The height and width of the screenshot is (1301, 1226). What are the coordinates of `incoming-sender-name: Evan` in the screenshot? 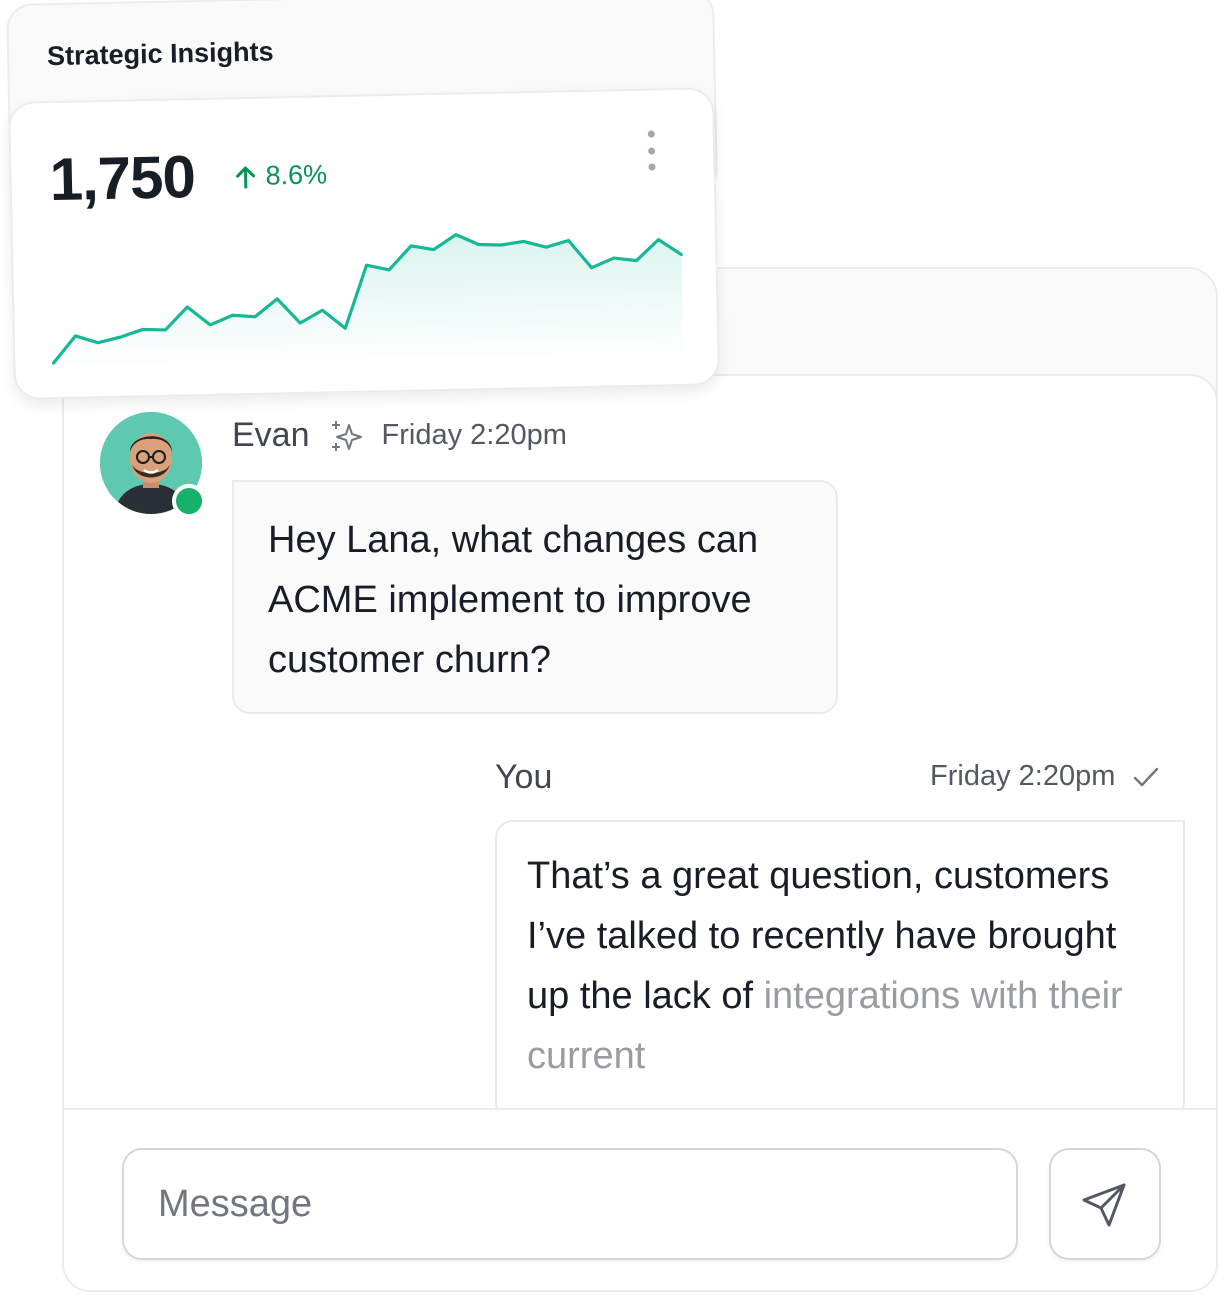 It's located at (271, 435).